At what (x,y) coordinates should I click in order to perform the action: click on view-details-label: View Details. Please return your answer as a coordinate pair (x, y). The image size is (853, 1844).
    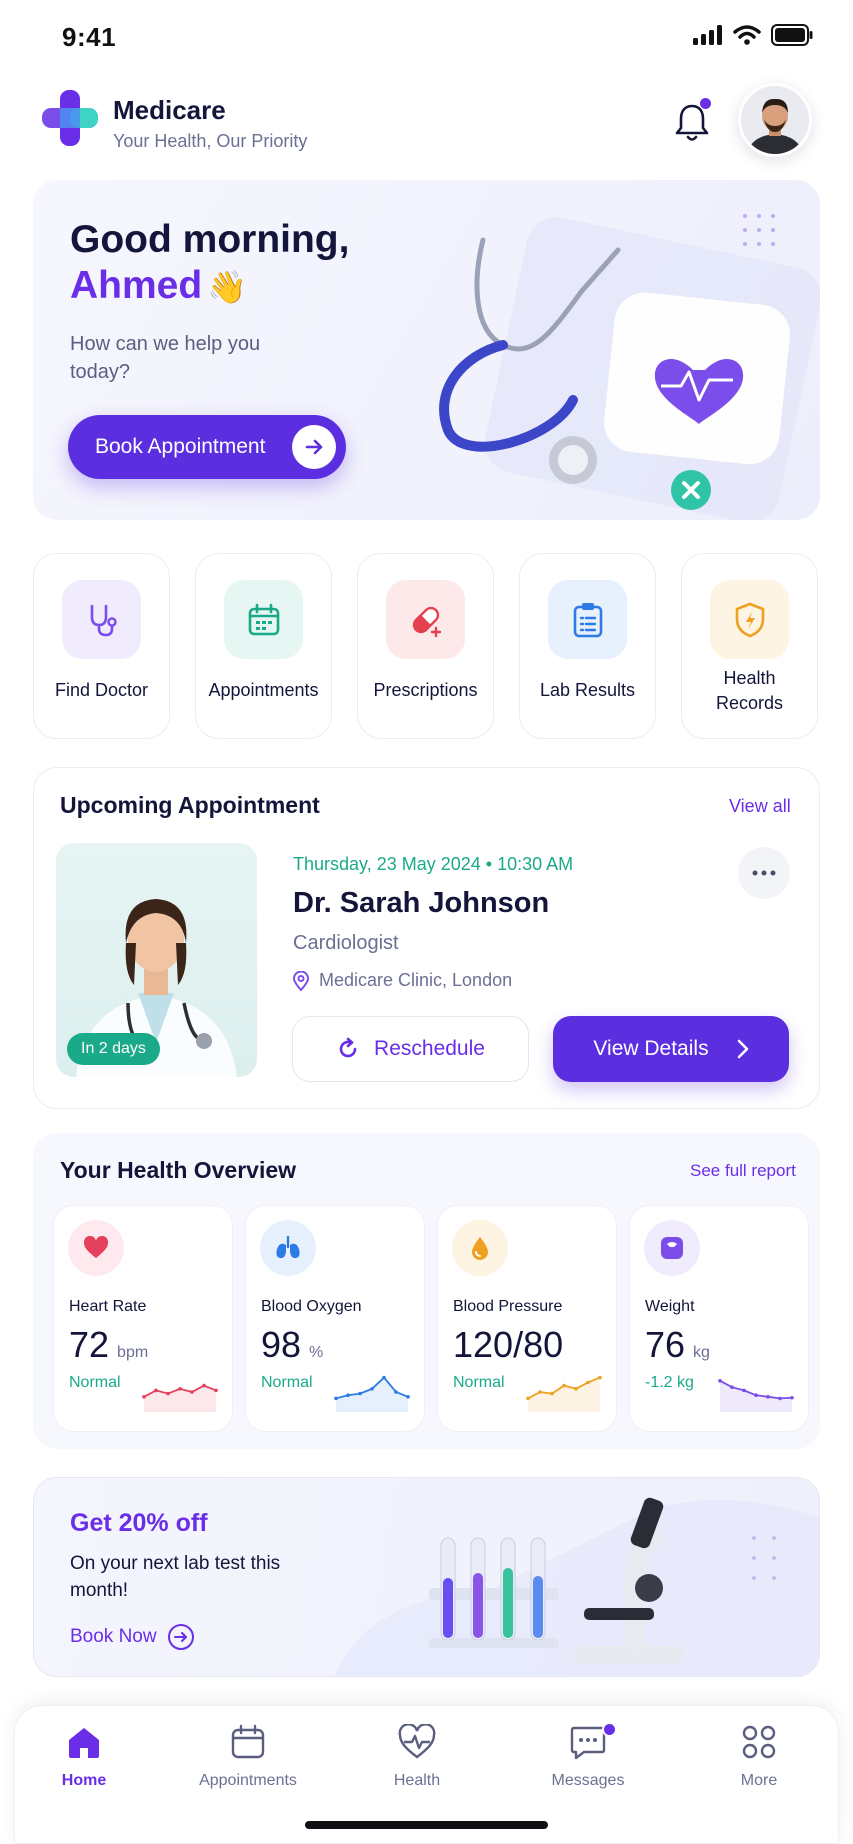
    Looking at the image, I should click on (651, 1048).